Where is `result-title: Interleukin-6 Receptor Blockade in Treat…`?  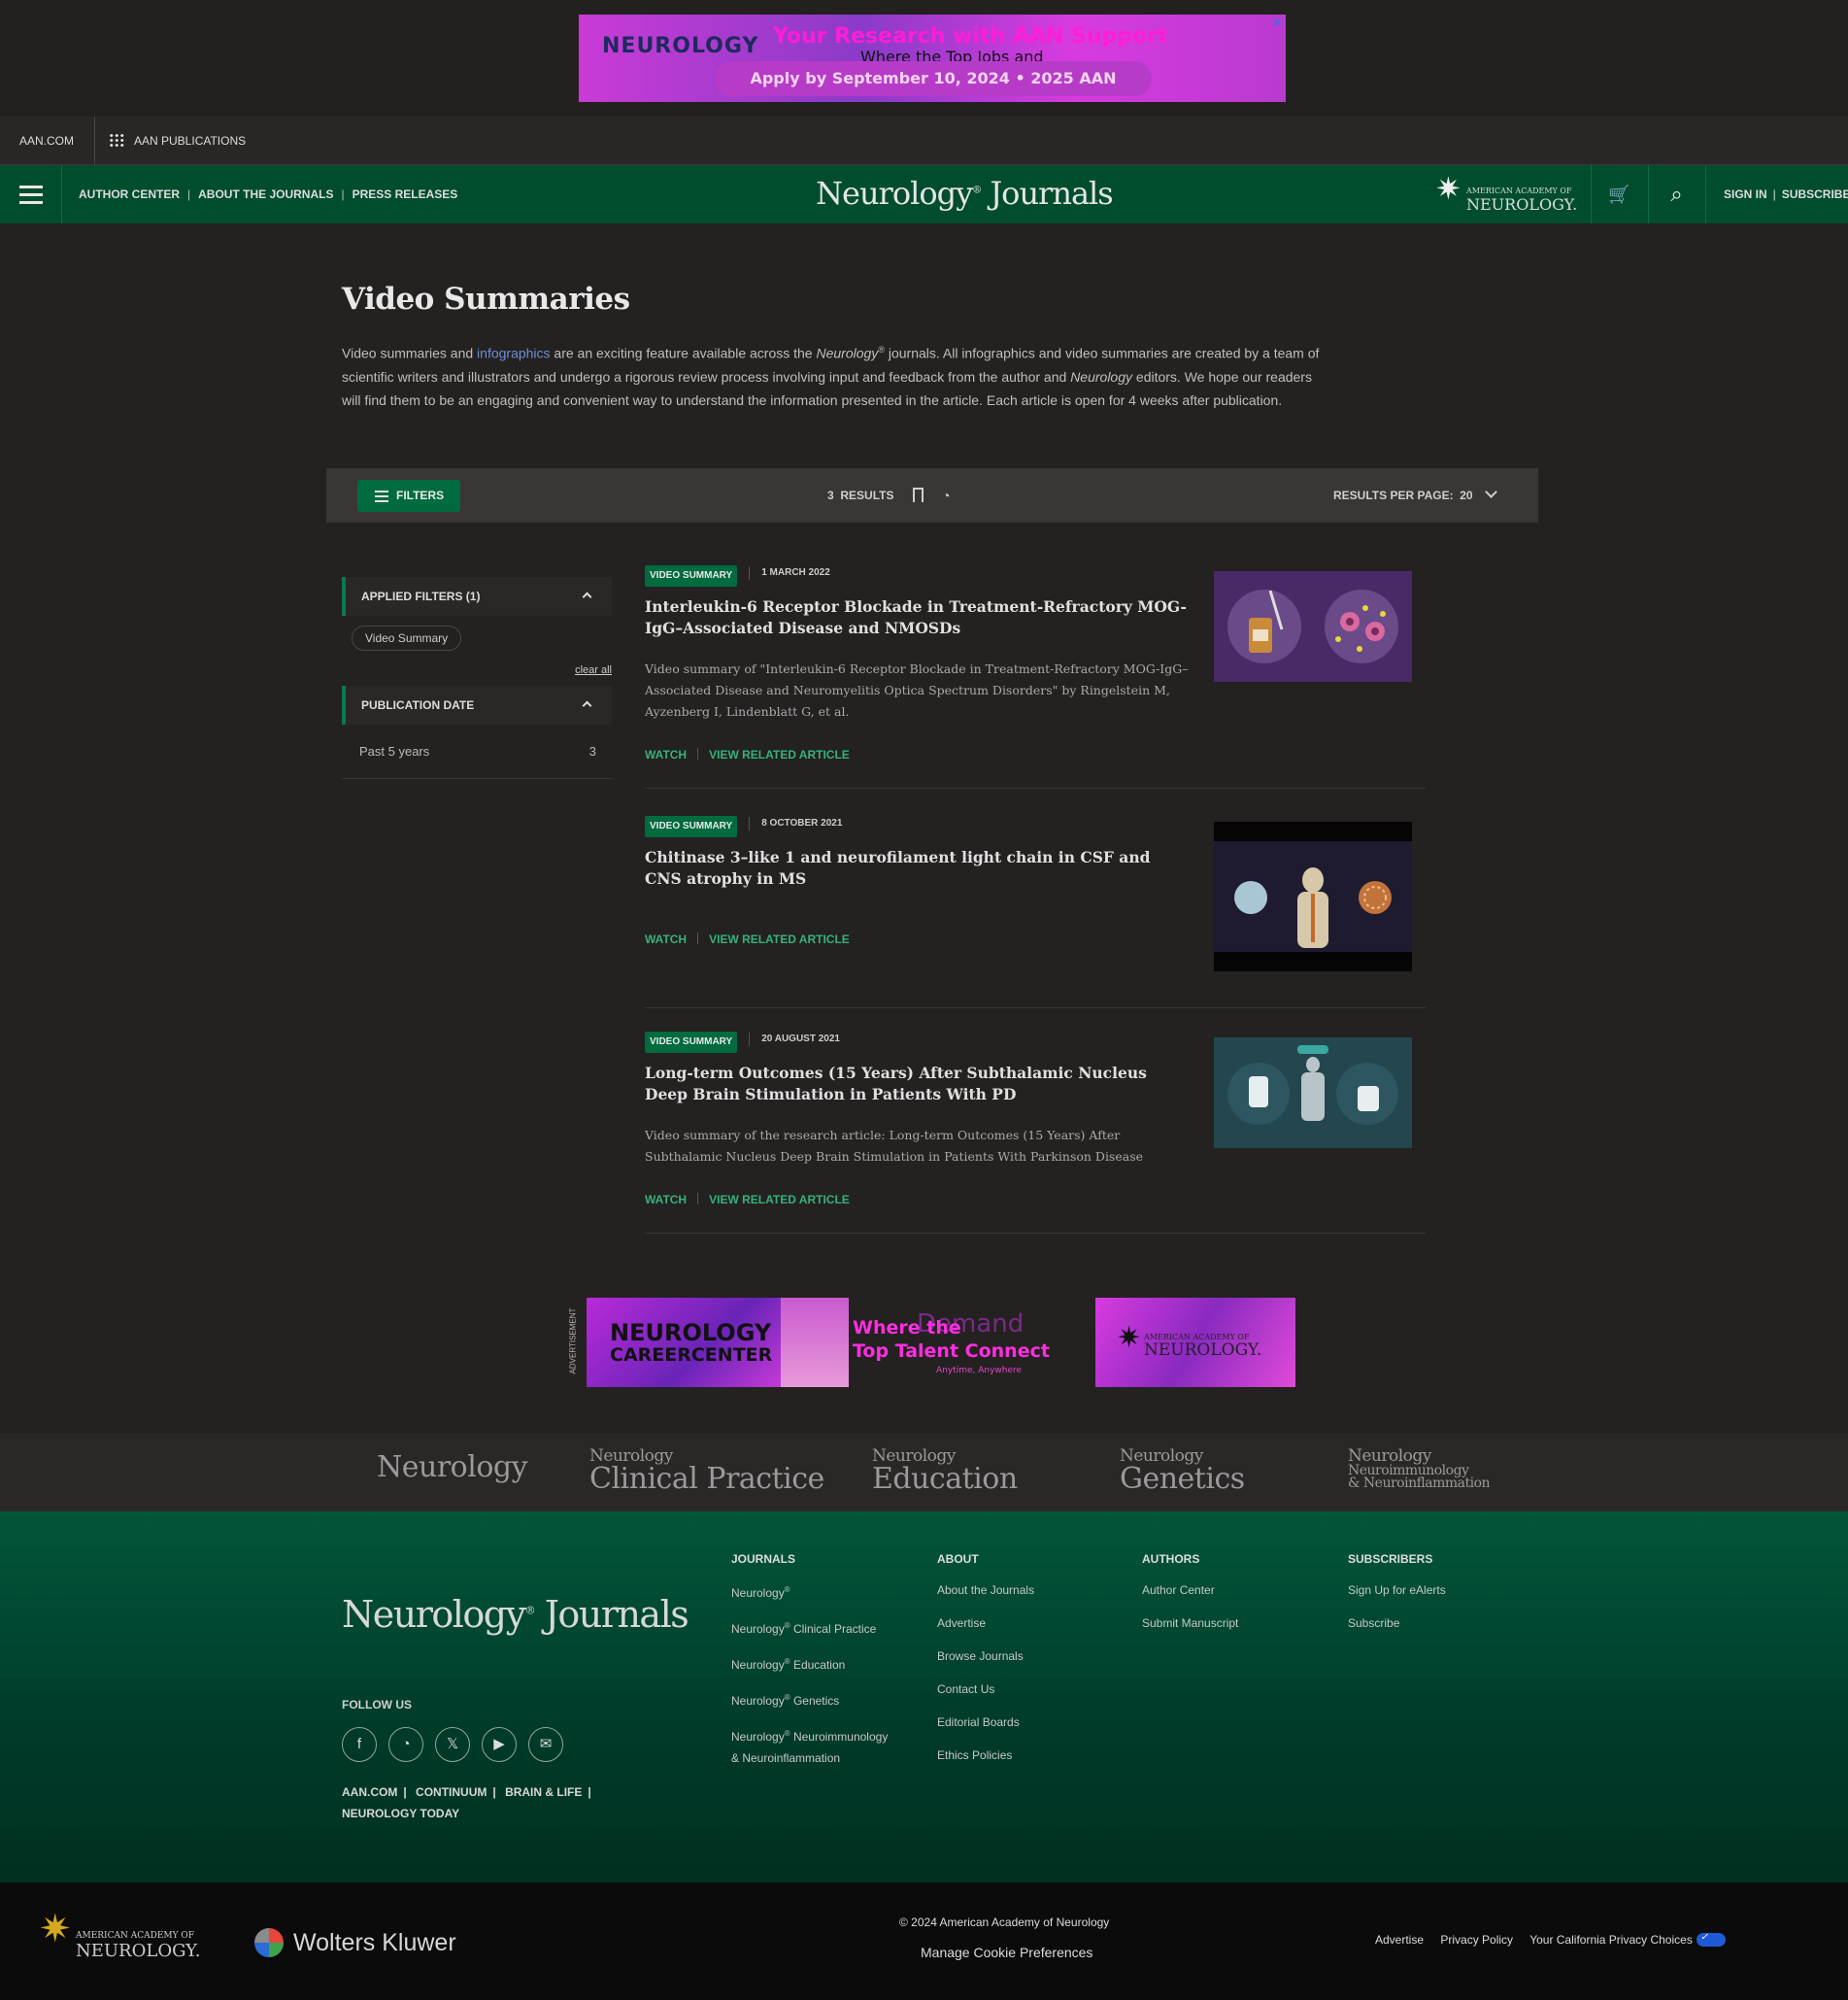 result-title: Interleukin-6 Receptor Blockade in Treat… is located at coordinates (917, 618).